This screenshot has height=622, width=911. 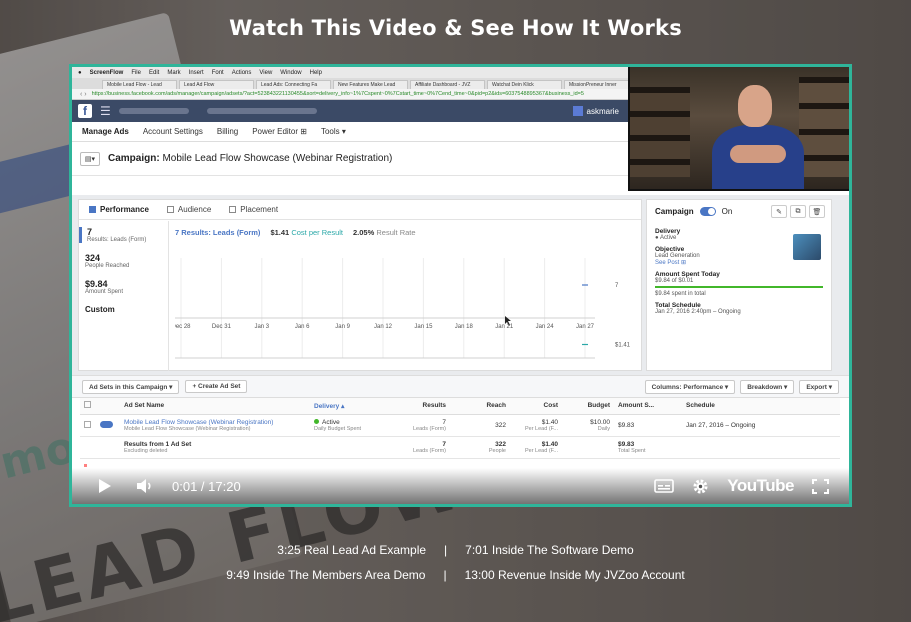 I want to click on metric-spent: $9.84 Amount Spent, so click(x=104, y=287).